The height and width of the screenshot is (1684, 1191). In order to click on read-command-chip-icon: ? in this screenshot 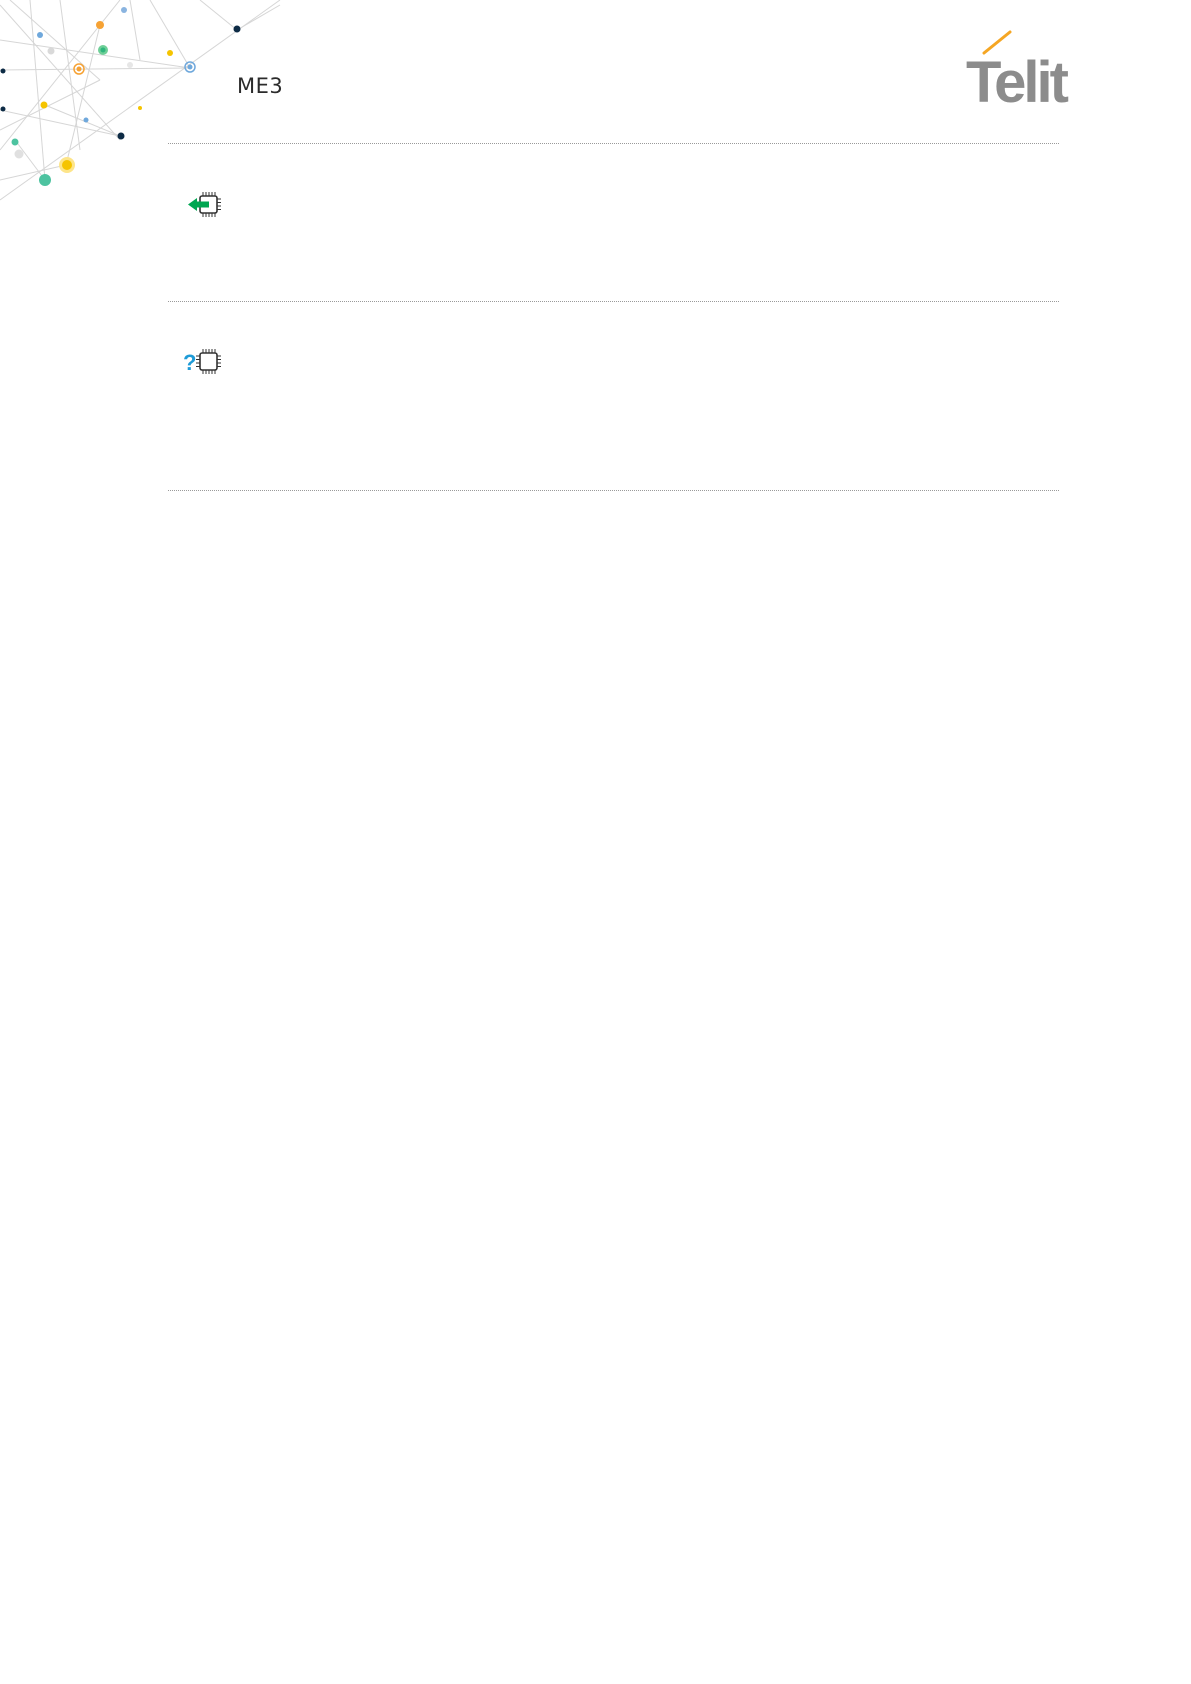, I will do `click(202, 362)`.